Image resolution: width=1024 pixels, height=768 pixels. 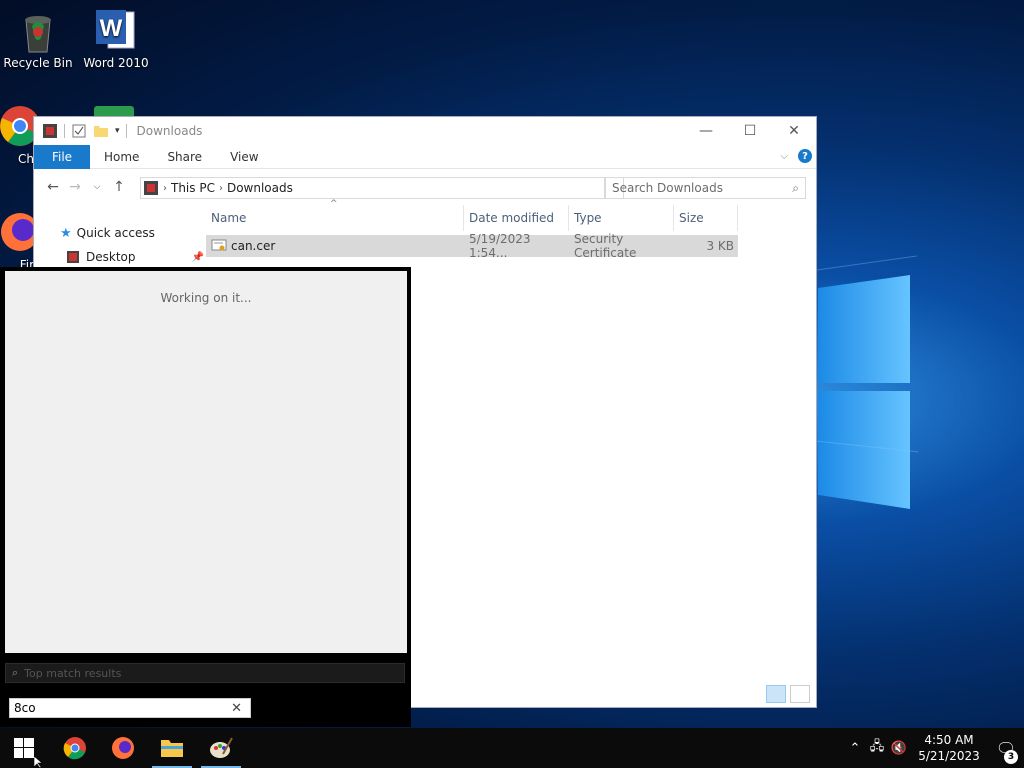 I want to click on notification-count-badge: 3, so click(x=1011, y=756).